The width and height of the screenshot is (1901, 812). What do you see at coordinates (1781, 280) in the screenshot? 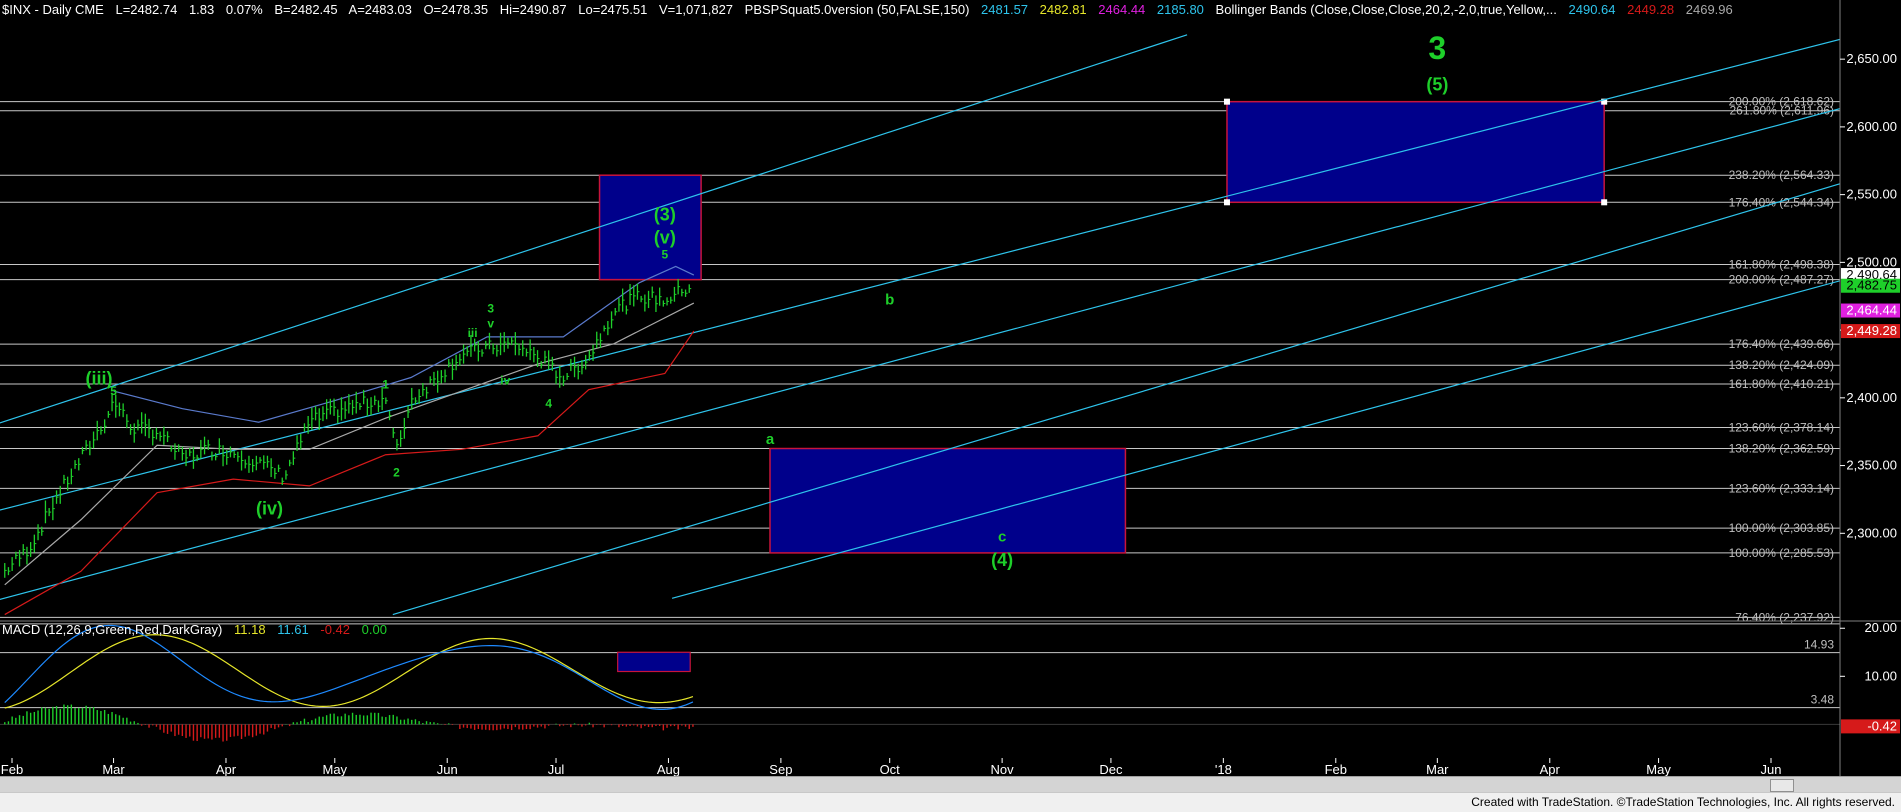
I see `fib-level-label: 200.00% (2,487.27)` at bounding box center [1781, 280].